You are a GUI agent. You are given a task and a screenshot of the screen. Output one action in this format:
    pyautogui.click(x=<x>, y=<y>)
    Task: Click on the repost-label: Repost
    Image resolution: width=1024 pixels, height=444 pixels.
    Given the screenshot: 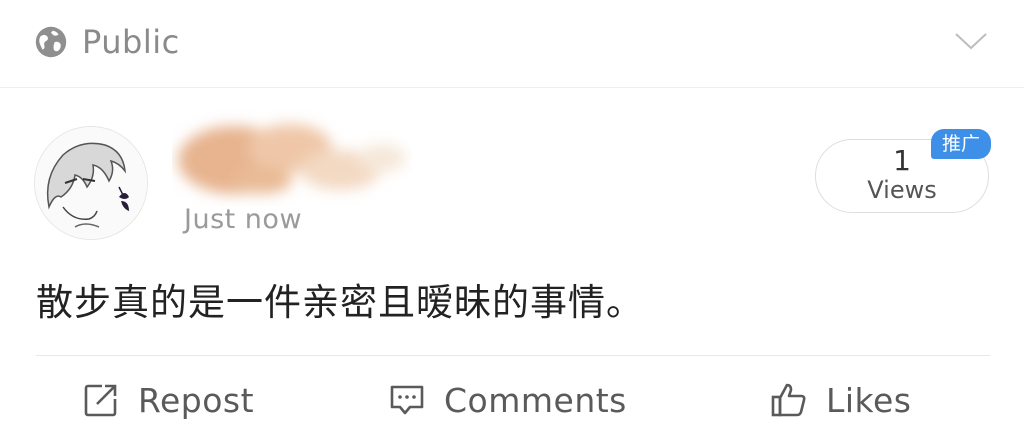 What is the action you would take?
    pyautogui.click(x=196, y=400)
    